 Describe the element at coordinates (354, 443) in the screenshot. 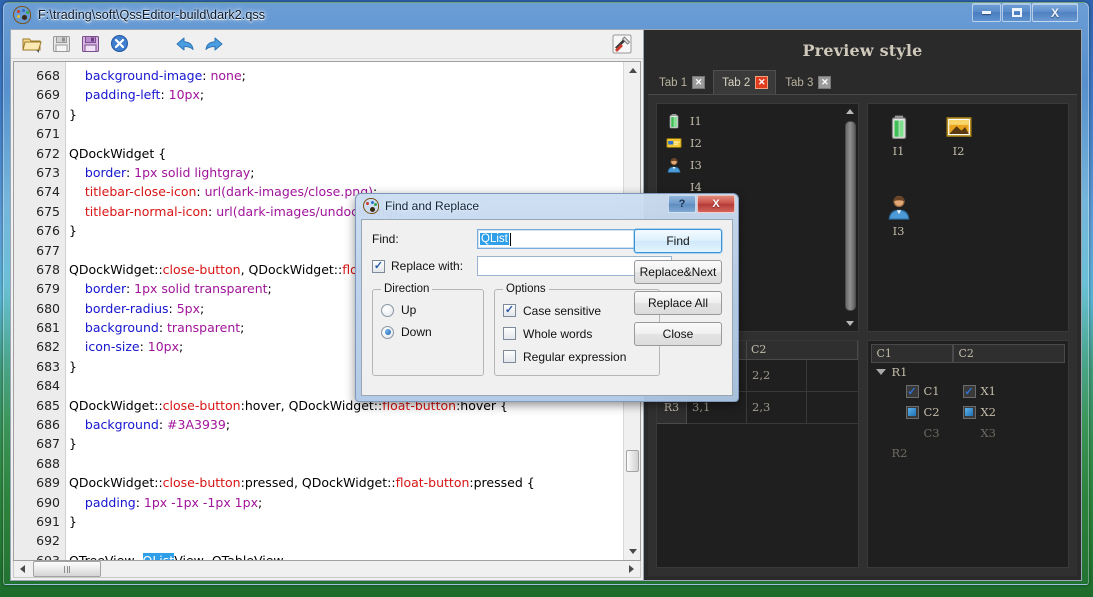

I see `code-line: }` at that location.